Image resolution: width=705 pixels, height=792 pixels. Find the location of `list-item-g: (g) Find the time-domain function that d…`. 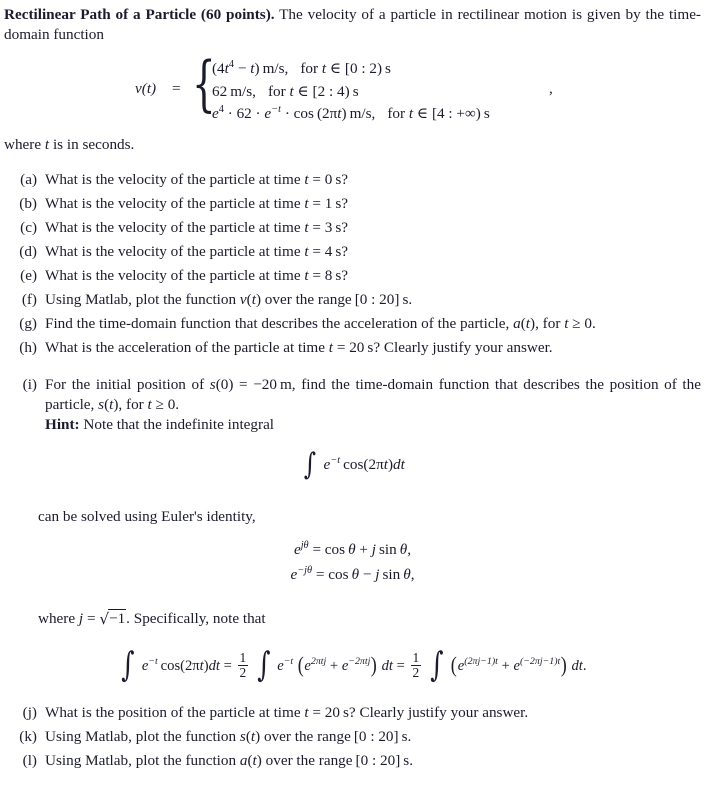

list-item-g: (g) Find the time-domain function that d… is located at coordinates (355, 324).